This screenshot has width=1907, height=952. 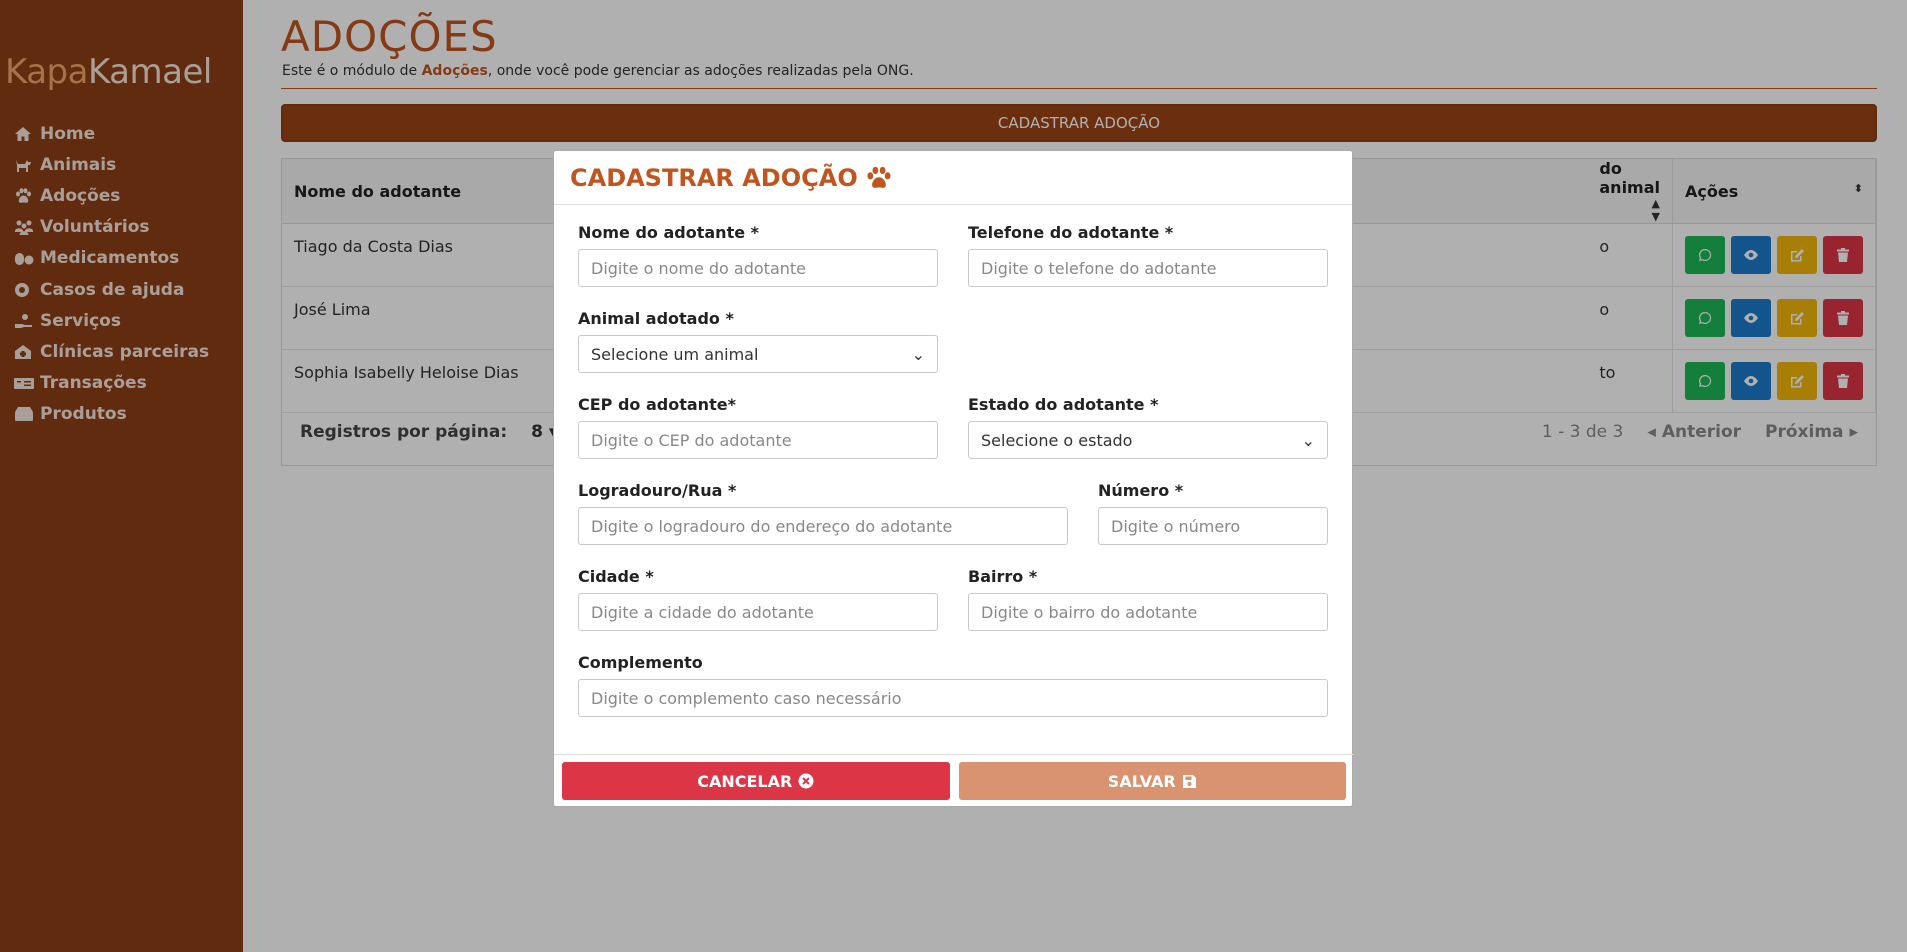 I want to click on state-select: Selecione o estado ⌄, so click(x=1148, y=440).